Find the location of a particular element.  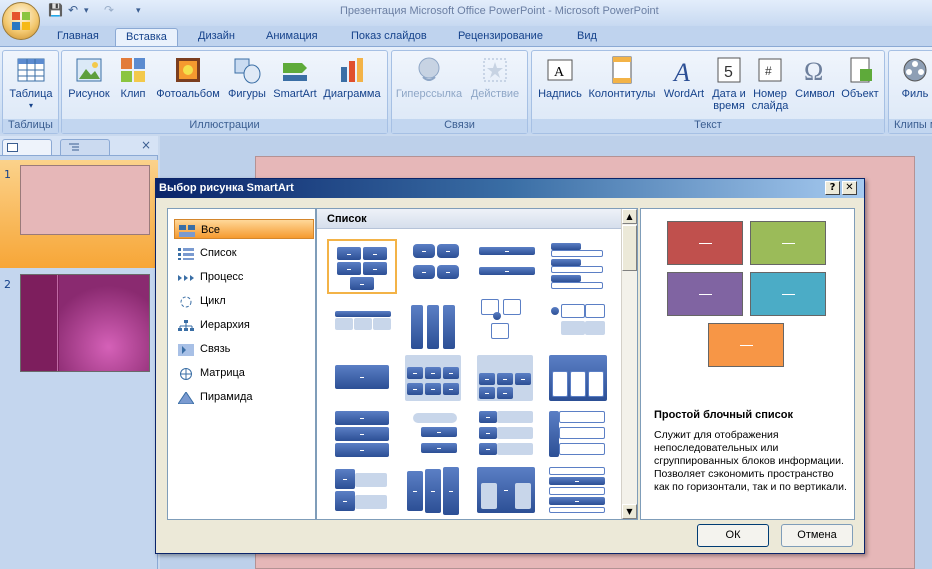

tab-view: Вид is located at coordinates (587, 37).